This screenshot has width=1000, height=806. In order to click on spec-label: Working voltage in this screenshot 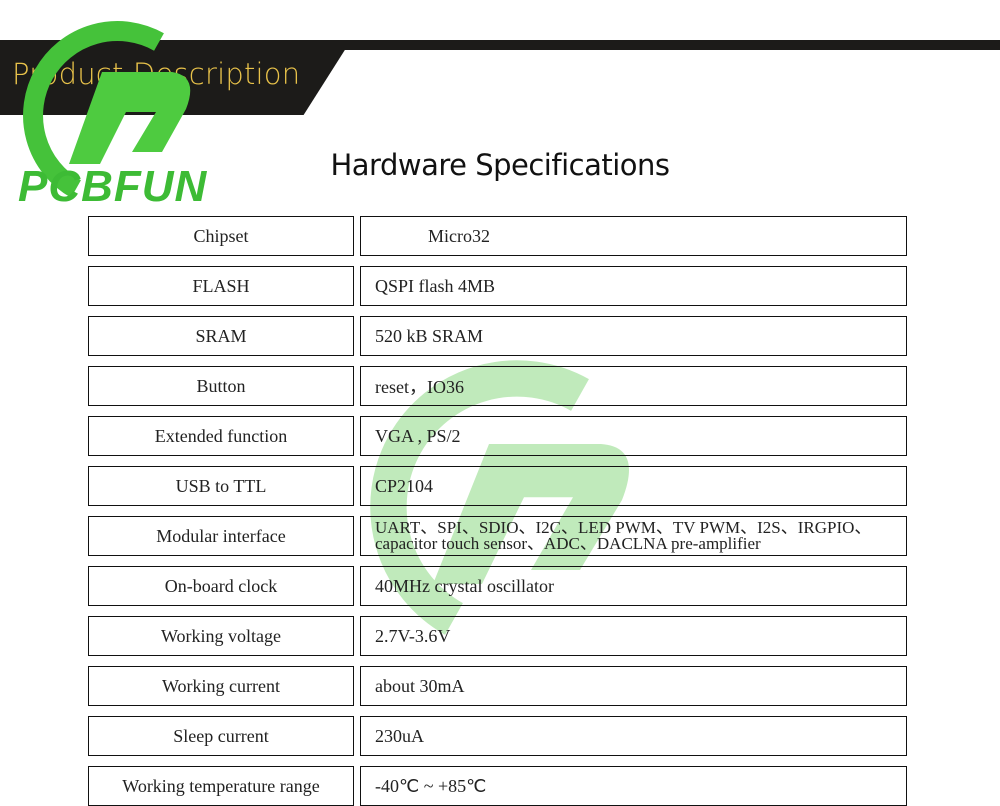, I will do `click(221, 636)`.